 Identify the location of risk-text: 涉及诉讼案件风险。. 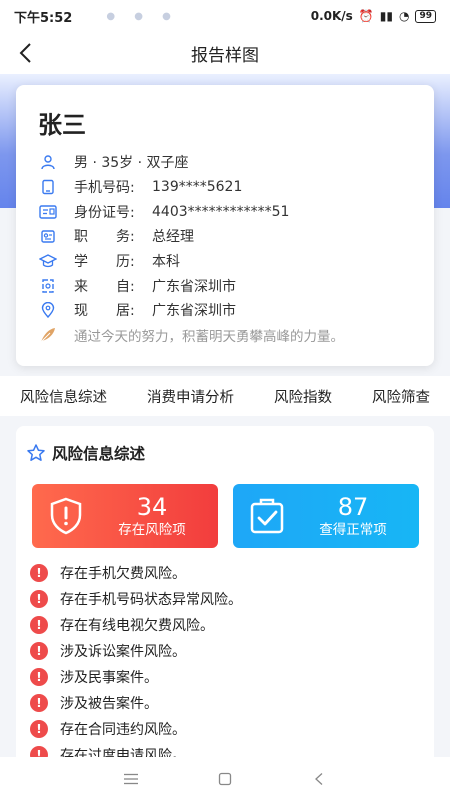
(123, 652).